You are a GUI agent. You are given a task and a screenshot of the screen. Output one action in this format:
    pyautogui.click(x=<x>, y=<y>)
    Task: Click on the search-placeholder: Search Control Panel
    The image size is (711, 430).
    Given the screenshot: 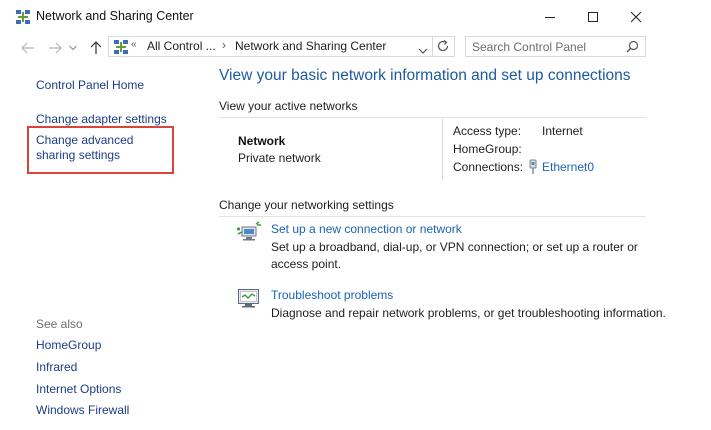 What is the action you would take?
    pyautogui.click(x=529, y=47)
    